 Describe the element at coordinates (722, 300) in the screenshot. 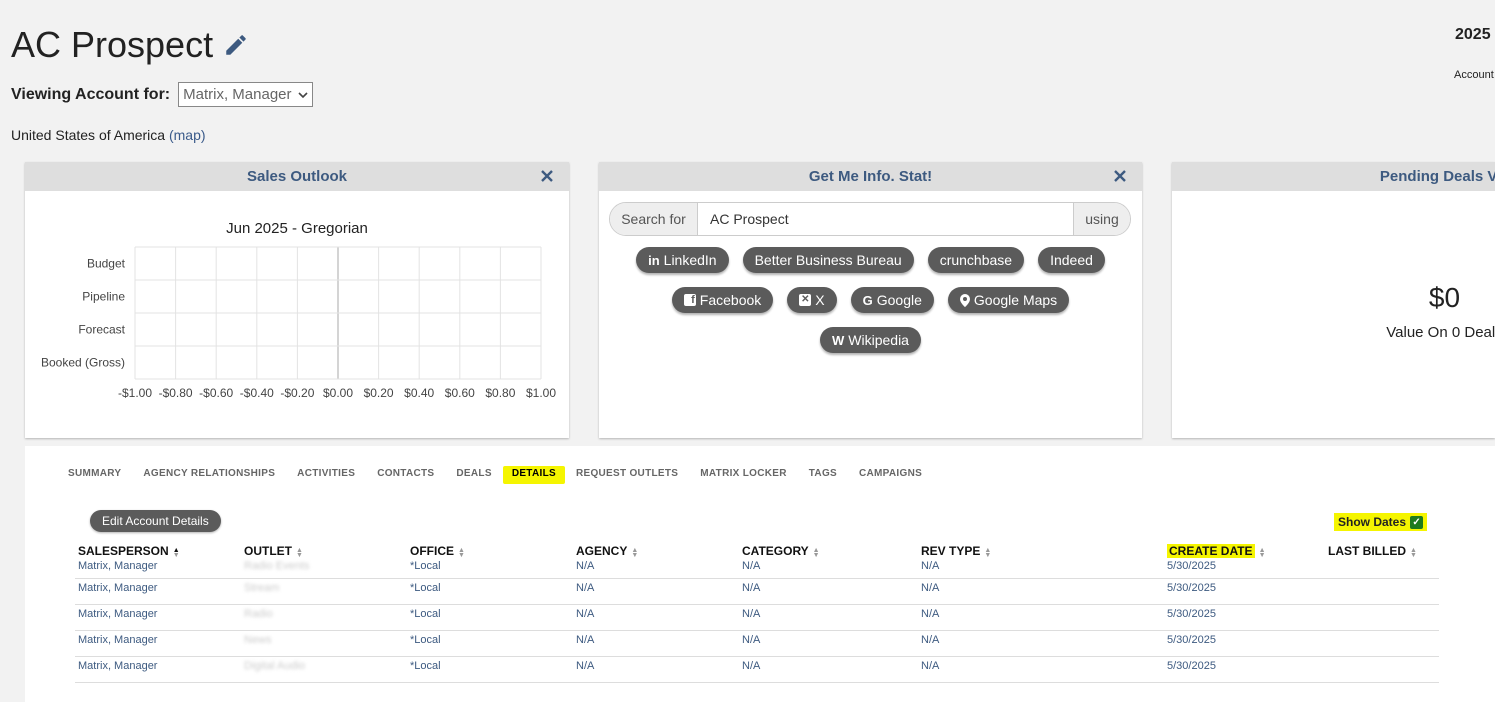

I see `search-facebook-button: f Facebook` at that location.